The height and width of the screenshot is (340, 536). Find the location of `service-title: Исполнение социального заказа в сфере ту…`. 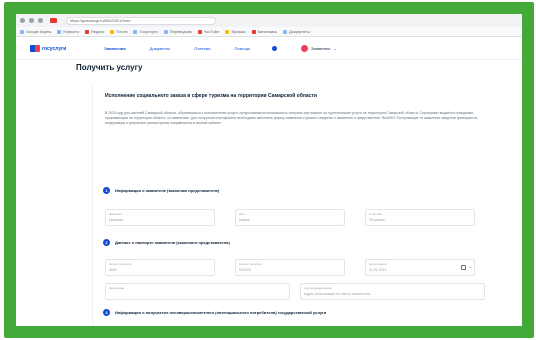

service-title: Исполнение социального заказа в сфере ту… is located at coordinates (211, 96).